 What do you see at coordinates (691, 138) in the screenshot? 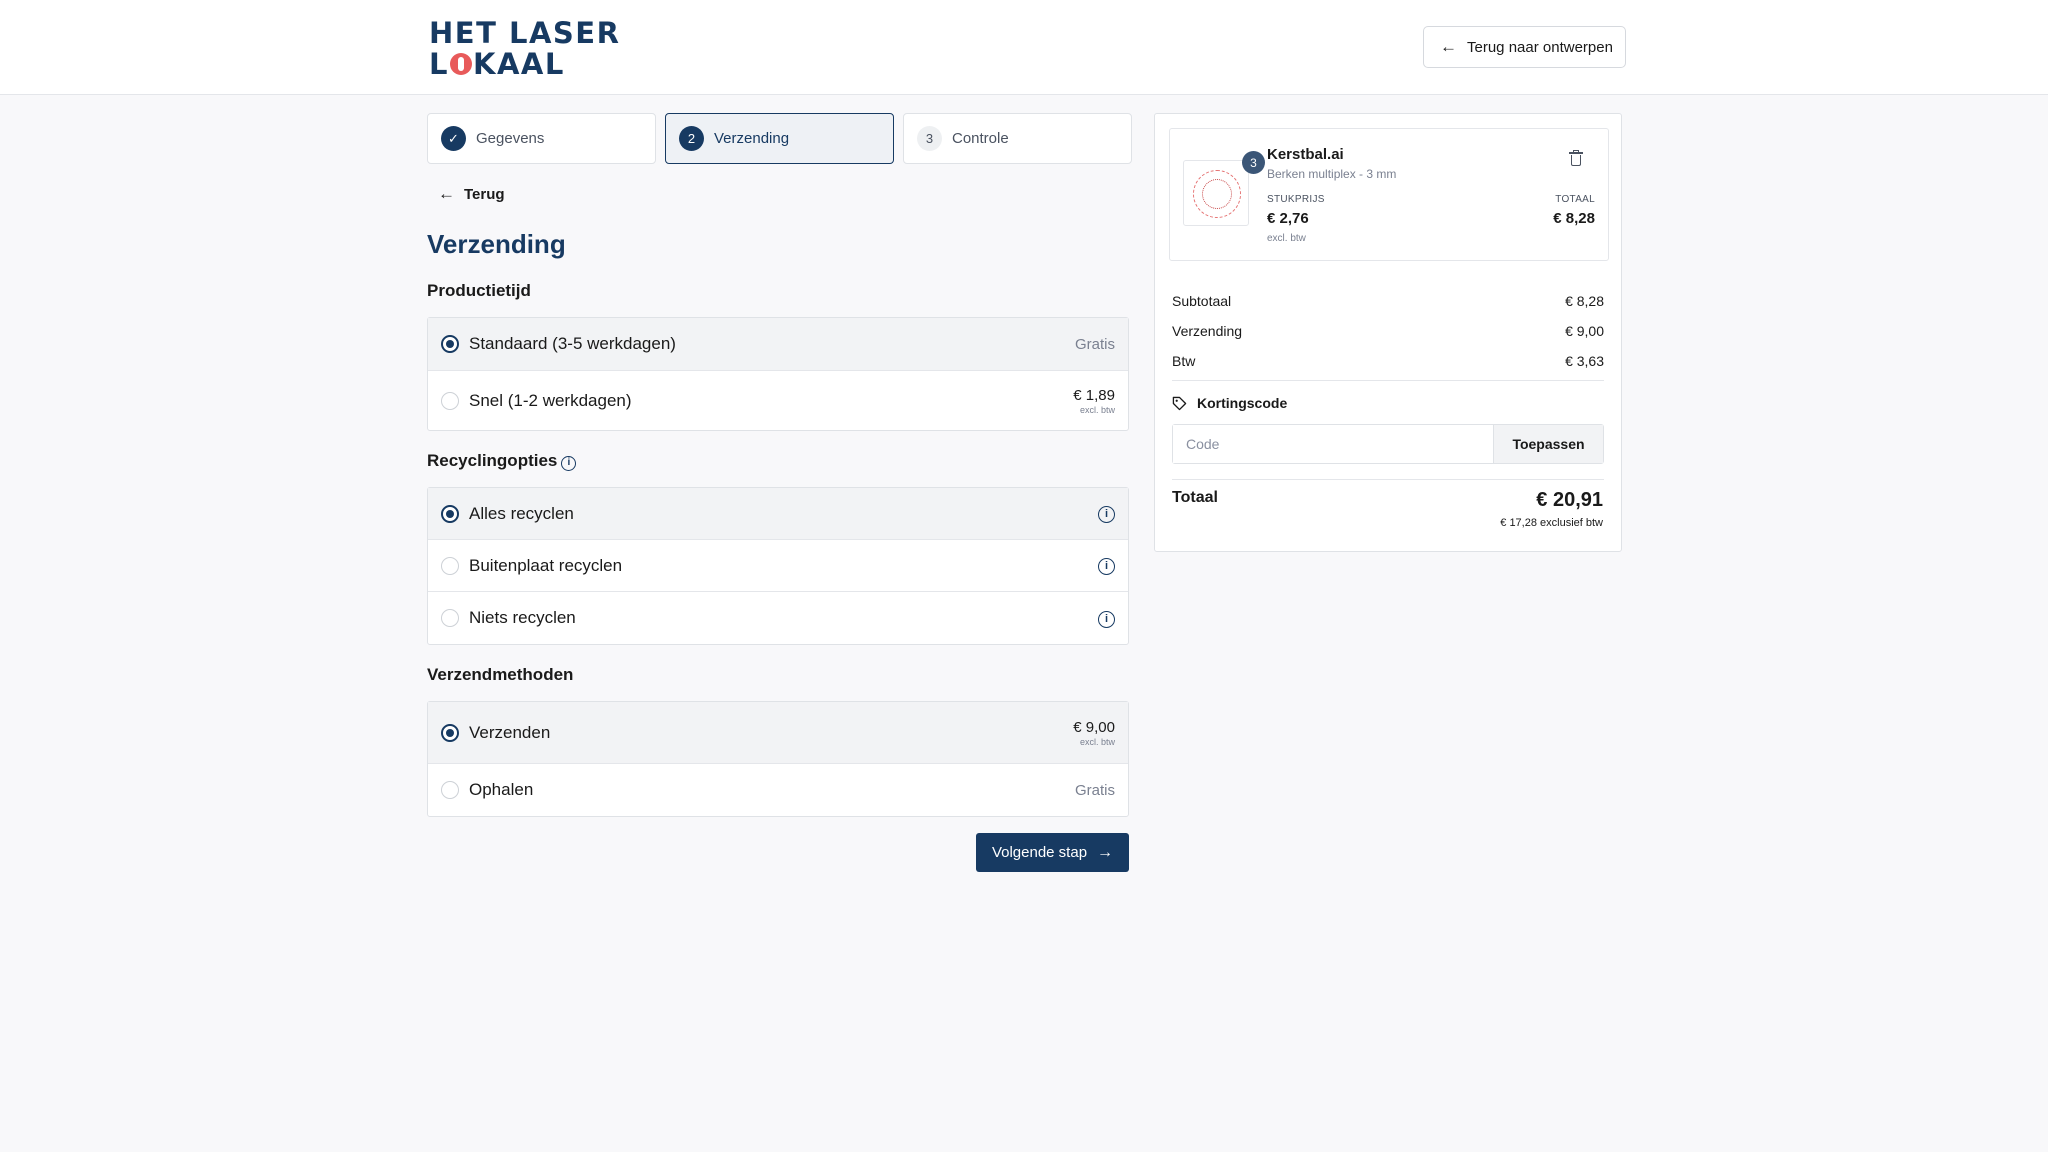
I see `step-number: 2` at bounding box center [691, 138].